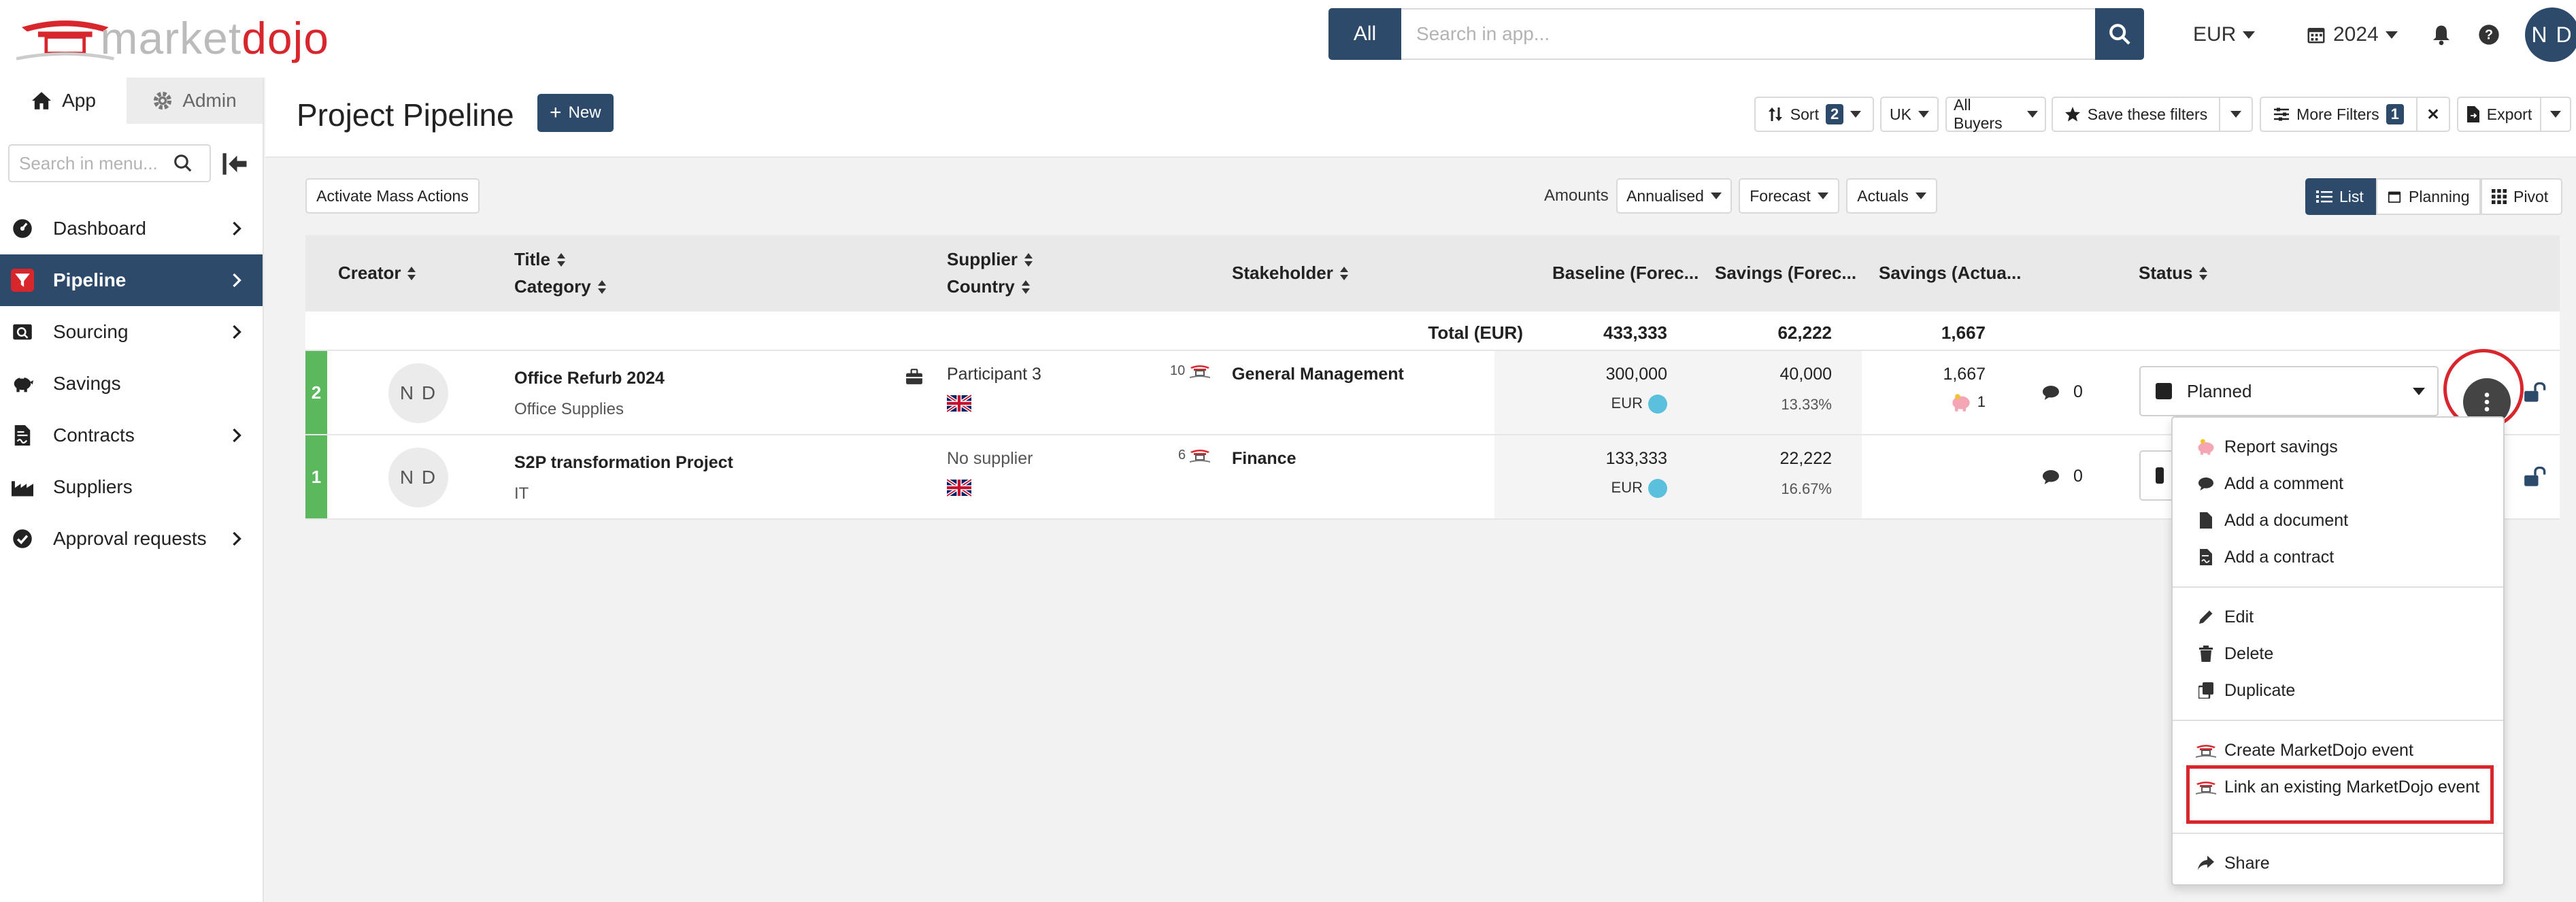  What do you see at coordinates (91, 163) in the screenshot?
I see `menu-search-input` at bounding box center [91, 163].